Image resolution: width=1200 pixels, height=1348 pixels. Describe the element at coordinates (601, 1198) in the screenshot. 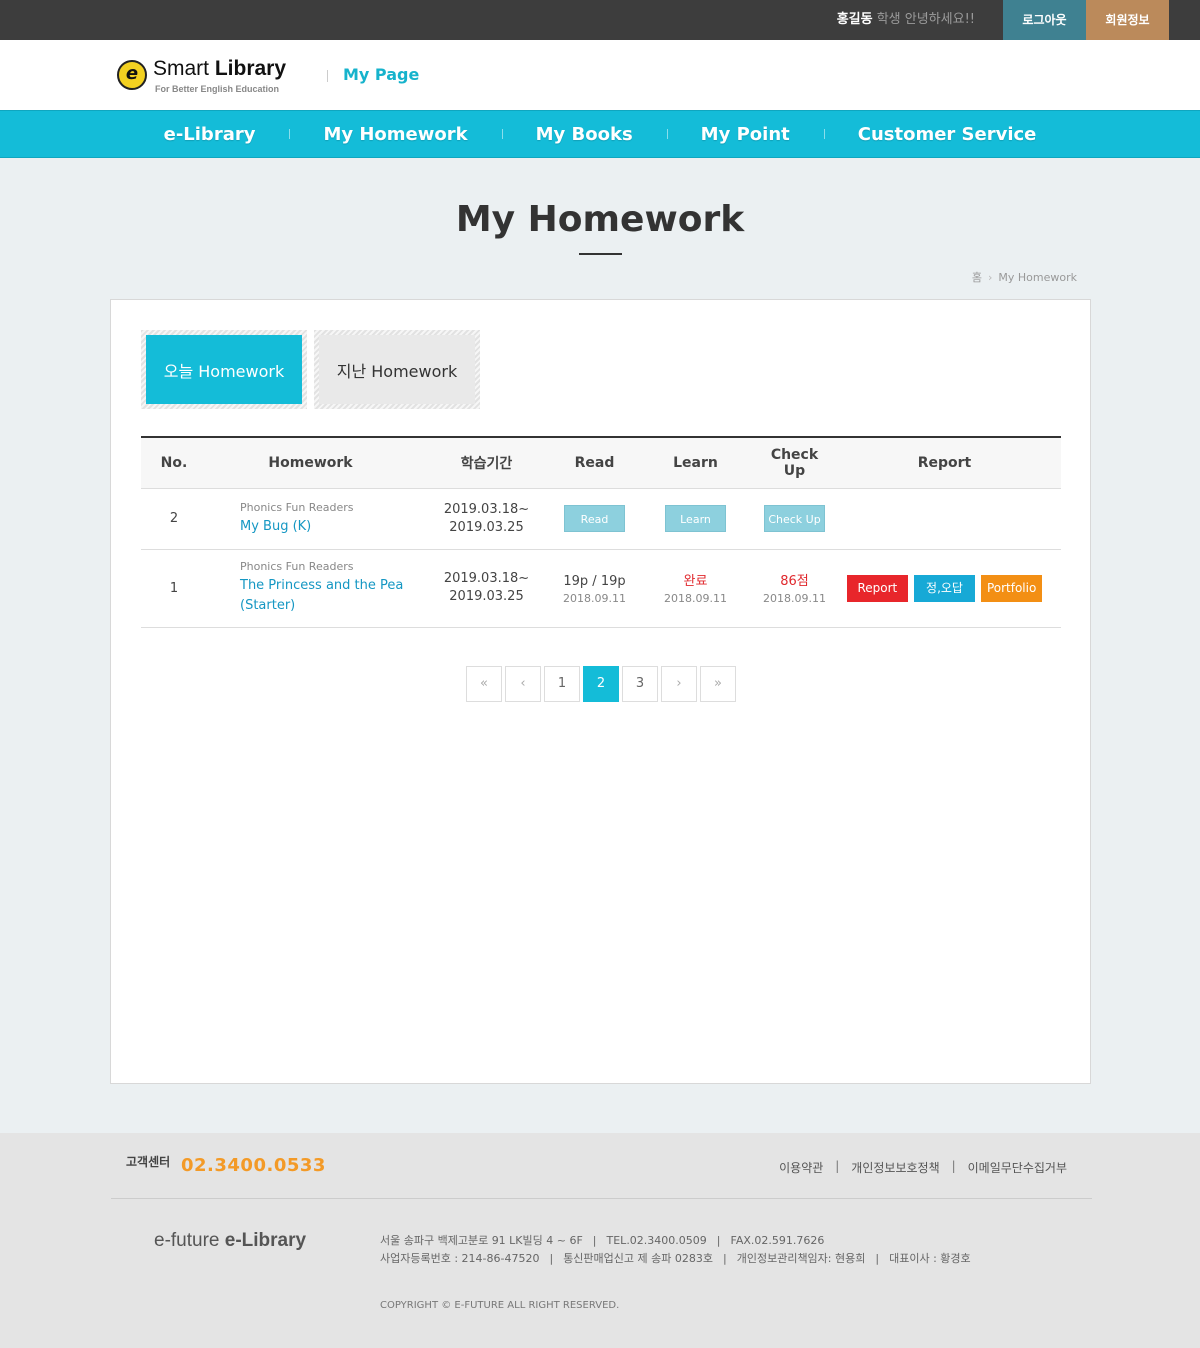

I see `footer-divider` at that location.